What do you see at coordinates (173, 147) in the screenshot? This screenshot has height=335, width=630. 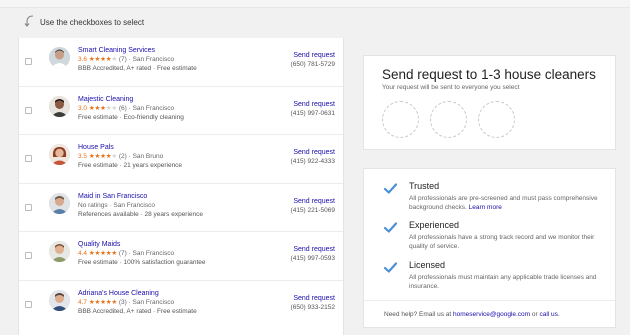 I see `provider-name: House Pals` at bounding box center [173, 147].